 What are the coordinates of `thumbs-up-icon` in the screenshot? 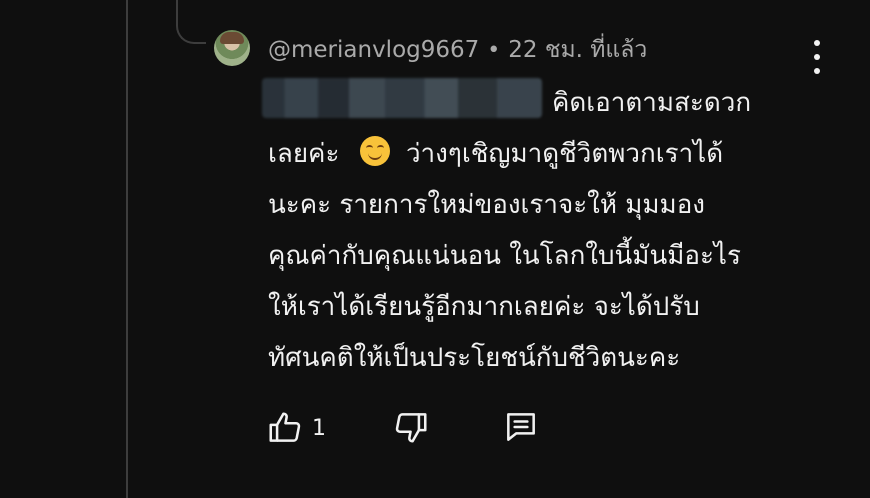 It's located at (285, 427).